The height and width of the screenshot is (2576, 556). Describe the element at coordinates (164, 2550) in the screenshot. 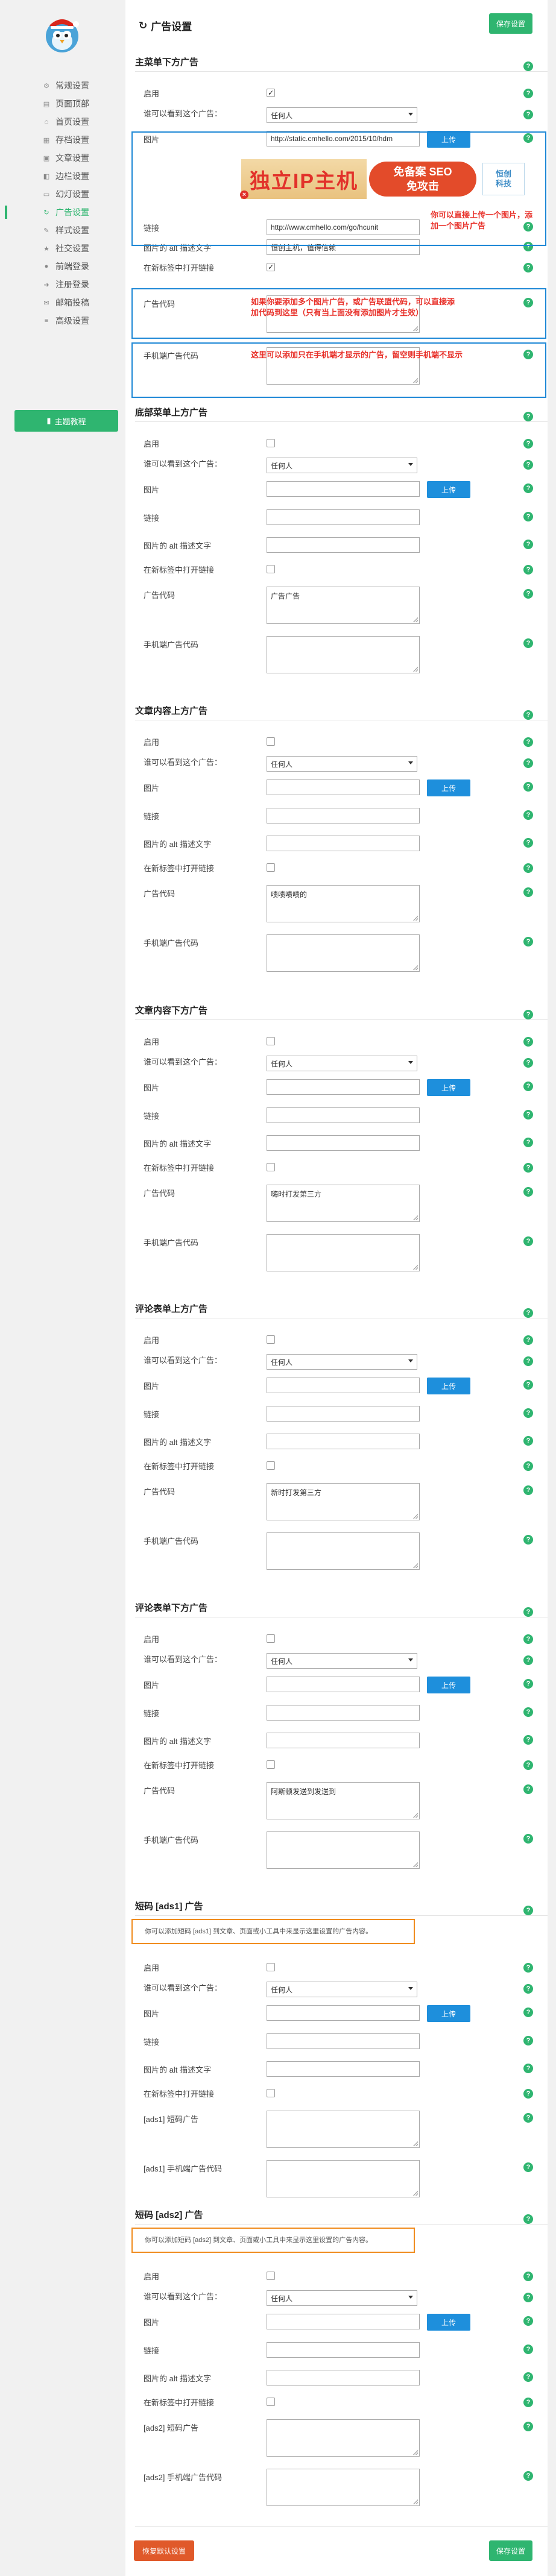

I see `reset-defaults-button: 恢复默认设置` at that location.